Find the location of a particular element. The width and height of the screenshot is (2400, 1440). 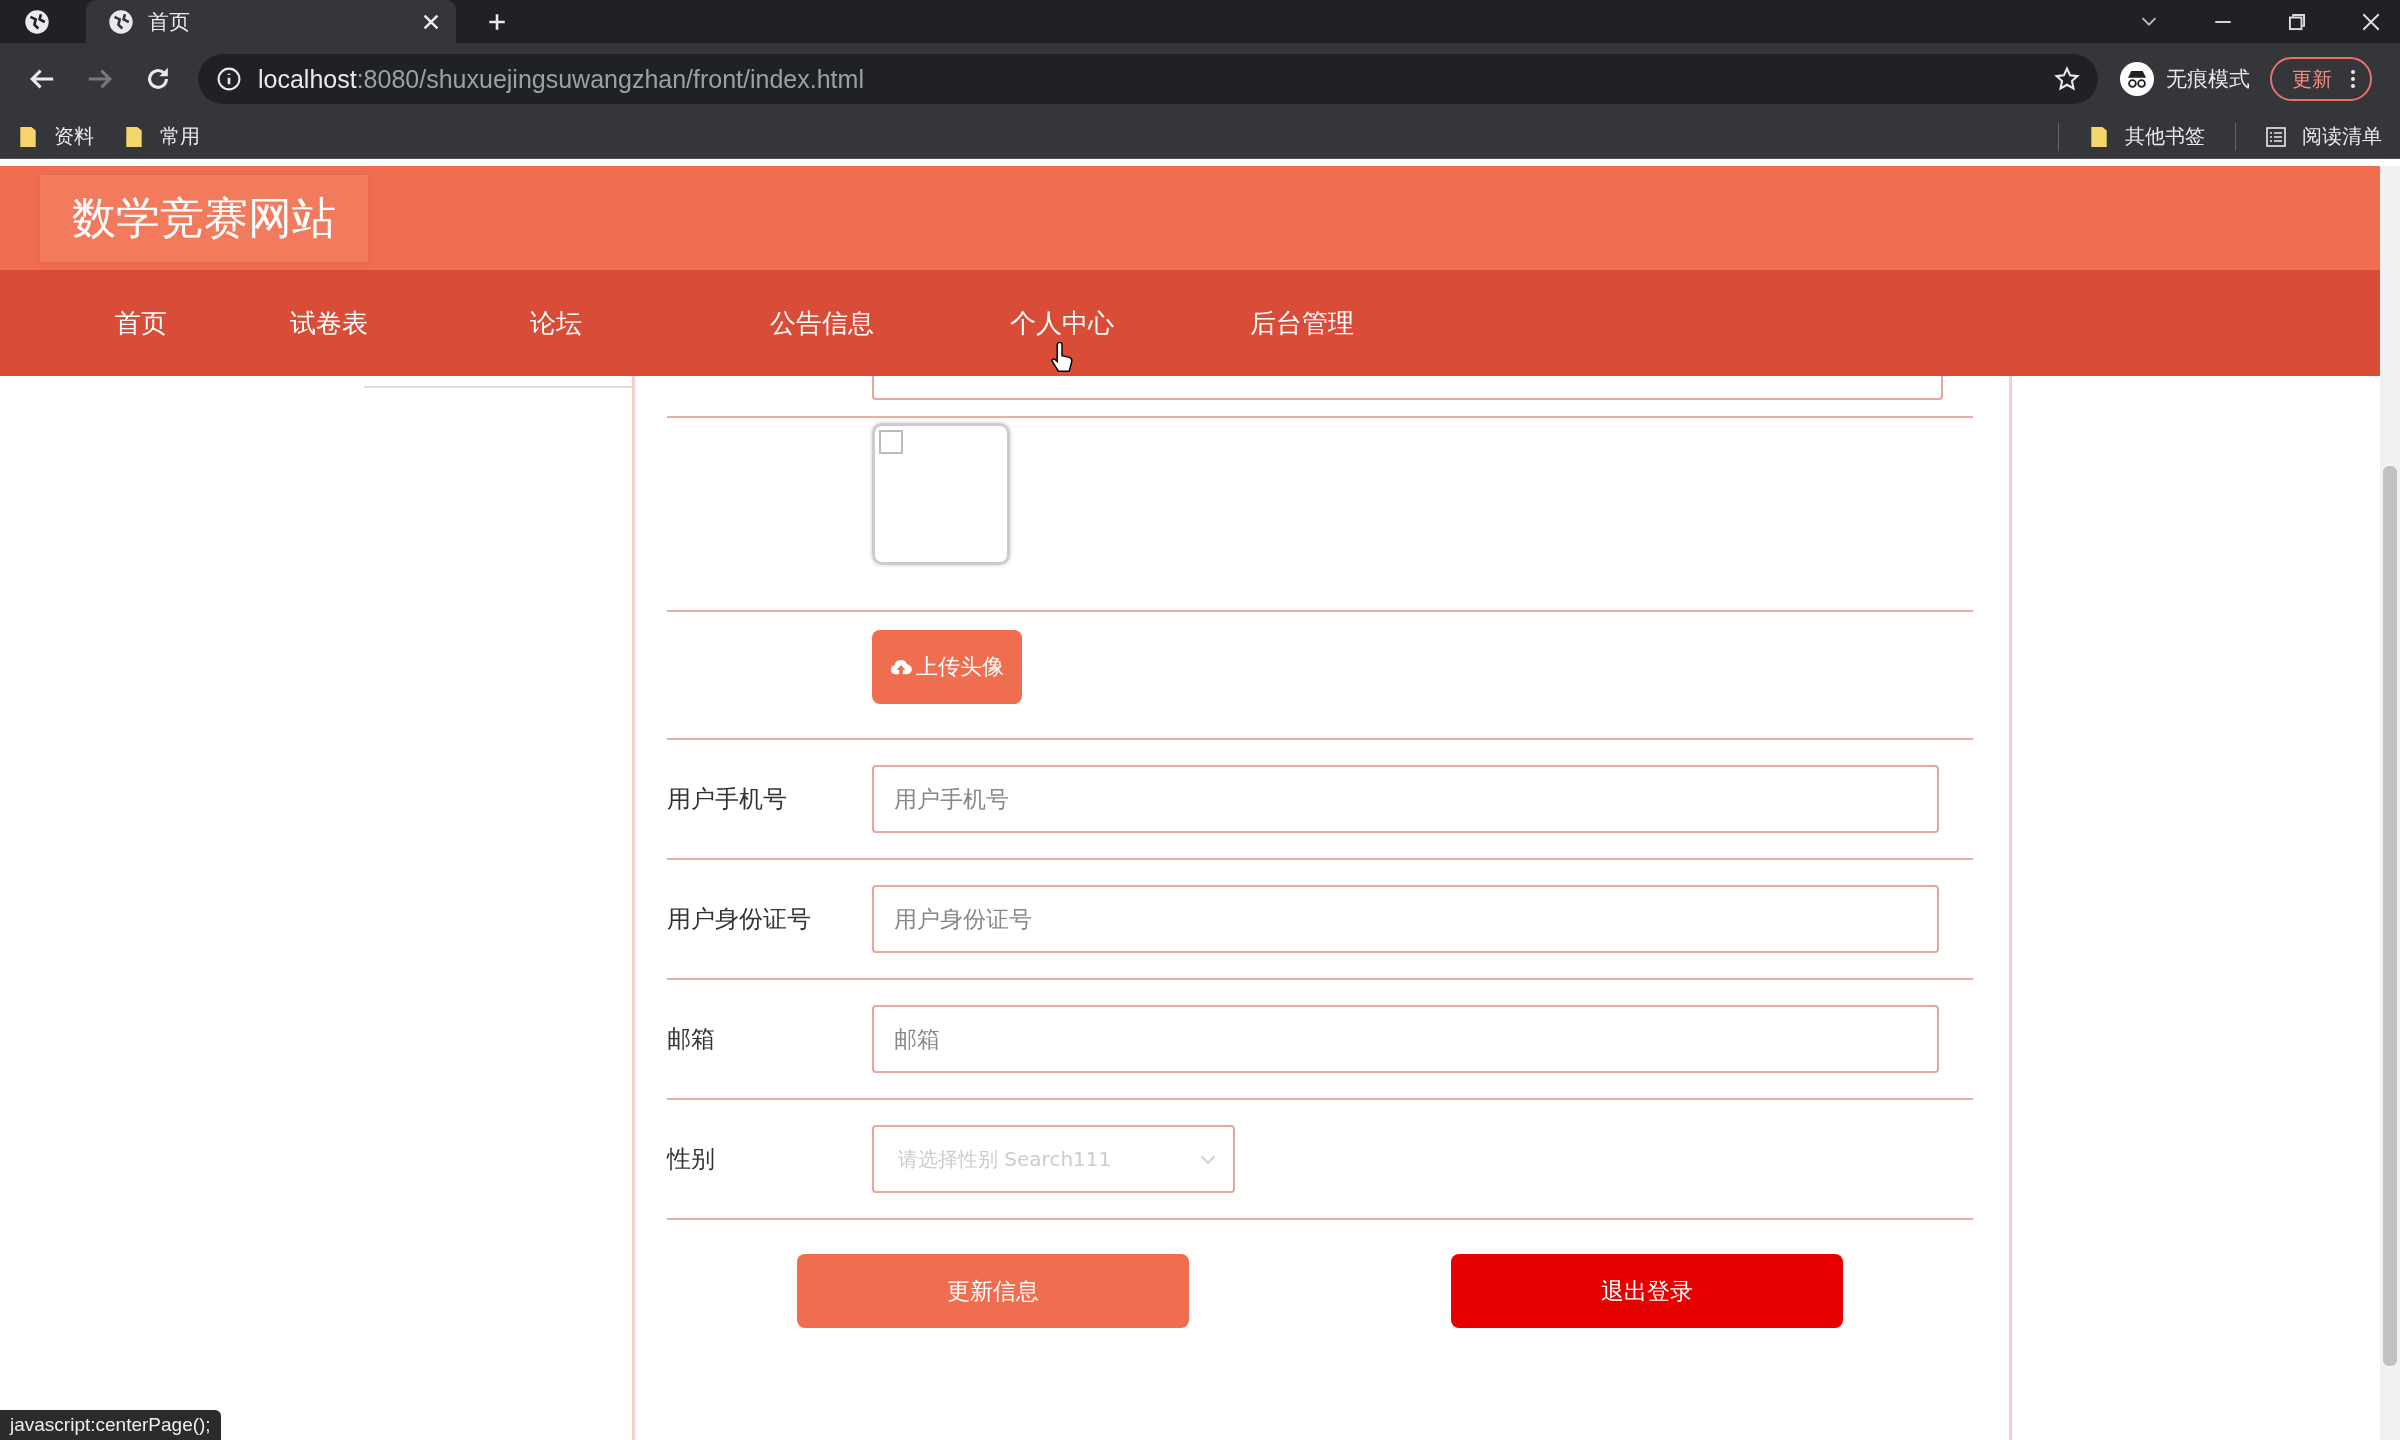

restore-icon is located at coordinates (2297, 21).